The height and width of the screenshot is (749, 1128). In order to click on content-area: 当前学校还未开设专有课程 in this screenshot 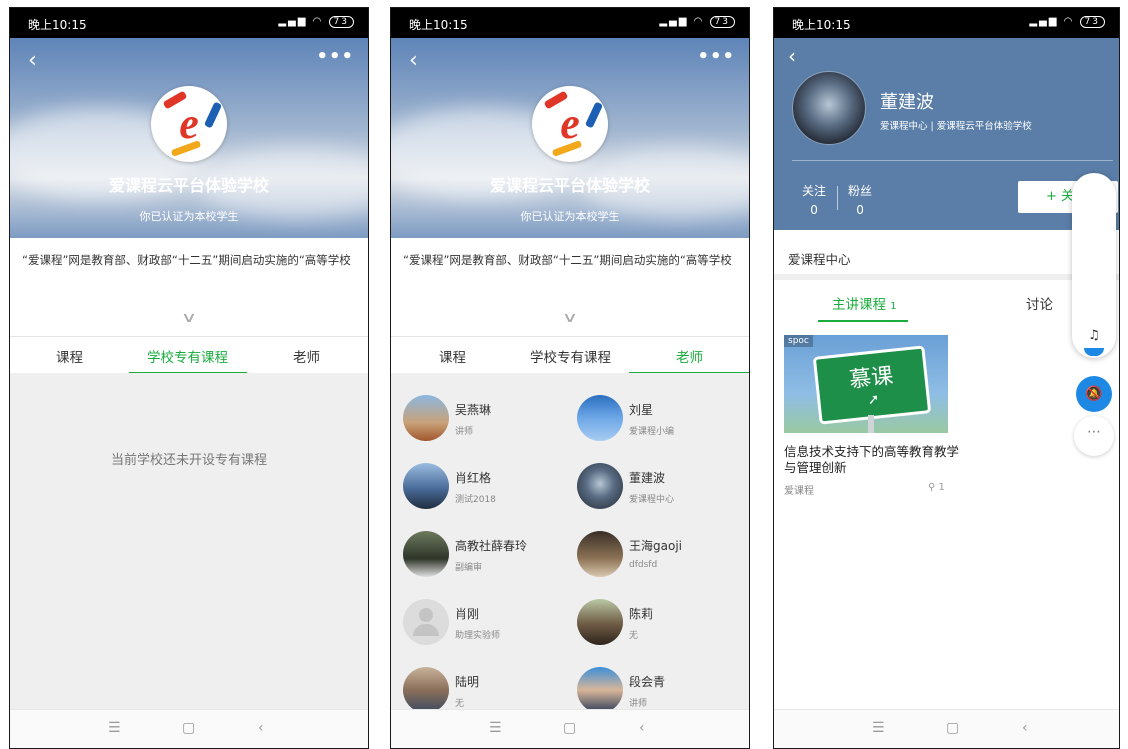, I will do `click(189, 541)`.